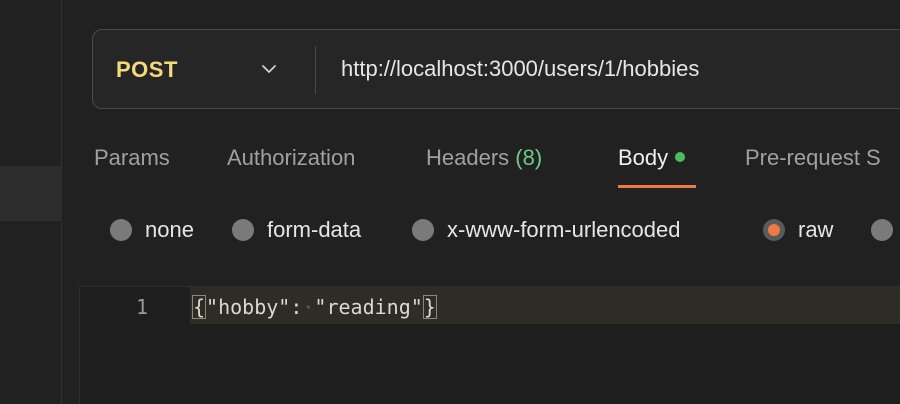 The width and height of the screenshot is (900, 404). Describe the element at coordinates (254, 307) in the screenshot. I see `json-key: "hobby":` at that location.